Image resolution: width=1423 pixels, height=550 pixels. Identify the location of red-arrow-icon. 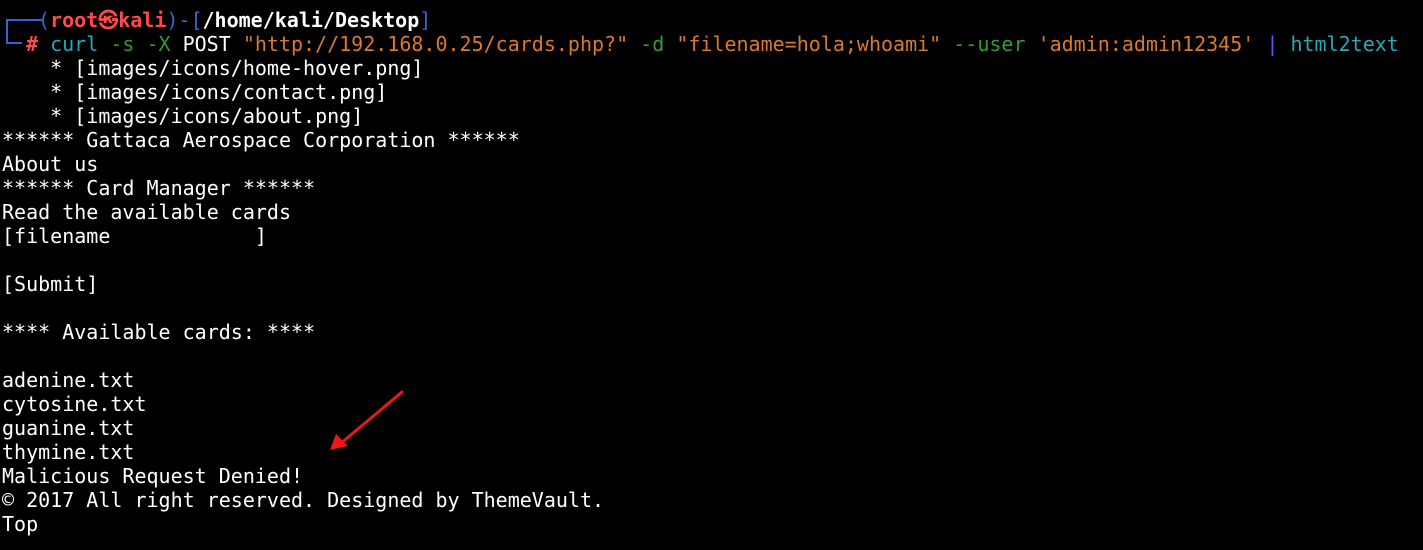
(367, 420).